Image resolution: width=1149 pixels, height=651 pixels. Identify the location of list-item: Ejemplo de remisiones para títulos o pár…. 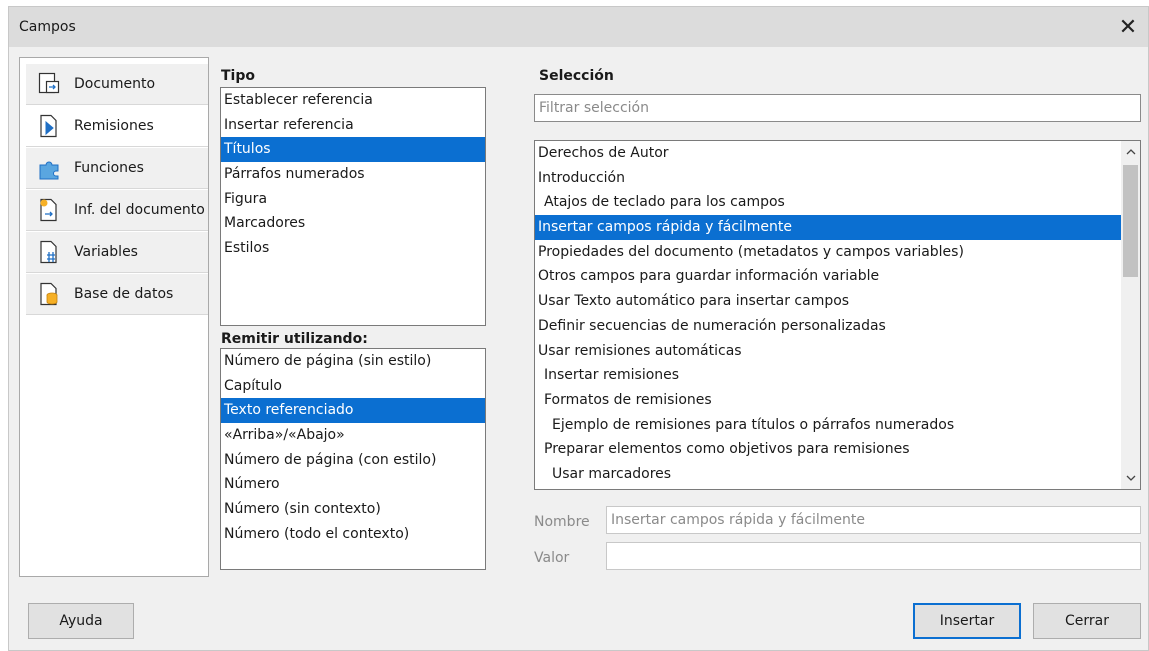
(828, 425).